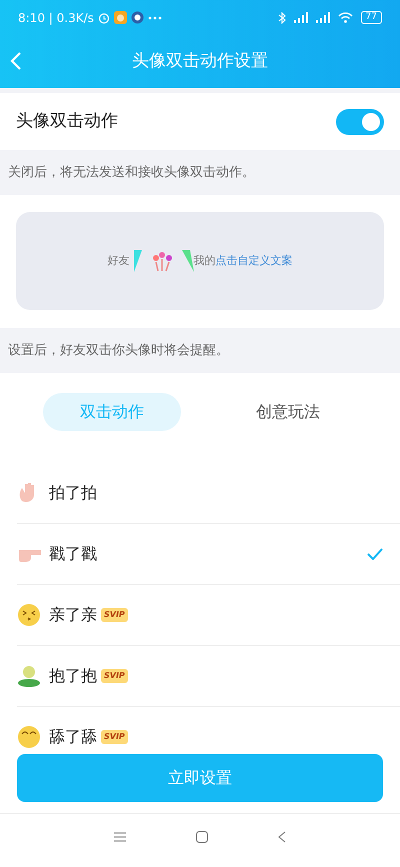 The height and width of the screenshot is (867, 400). What do you see at coordinates (67, 121) in the screenshot?
I see `setting-label: 头像双击动作` at bounding box center [67, 121].